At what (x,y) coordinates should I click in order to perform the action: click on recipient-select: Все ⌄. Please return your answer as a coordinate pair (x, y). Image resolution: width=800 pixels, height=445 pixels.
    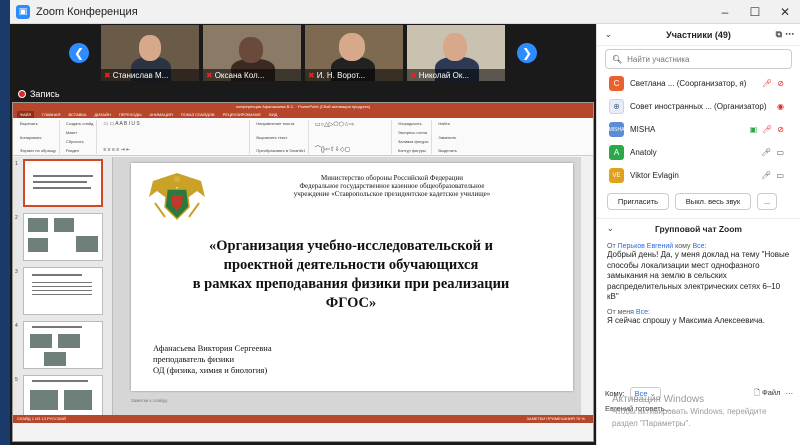
    Looking at the image, I should click on (645, 393).